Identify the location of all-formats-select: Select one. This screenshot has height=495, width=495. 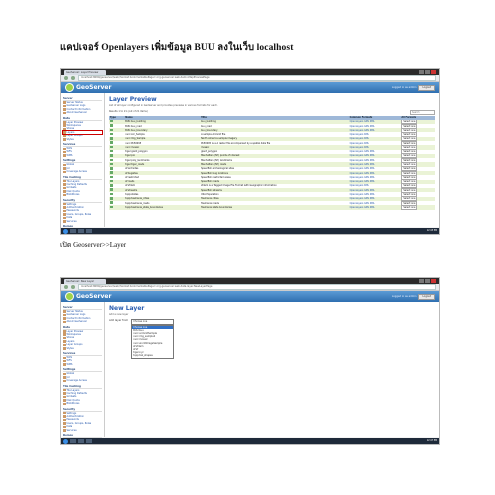
(417, 207).